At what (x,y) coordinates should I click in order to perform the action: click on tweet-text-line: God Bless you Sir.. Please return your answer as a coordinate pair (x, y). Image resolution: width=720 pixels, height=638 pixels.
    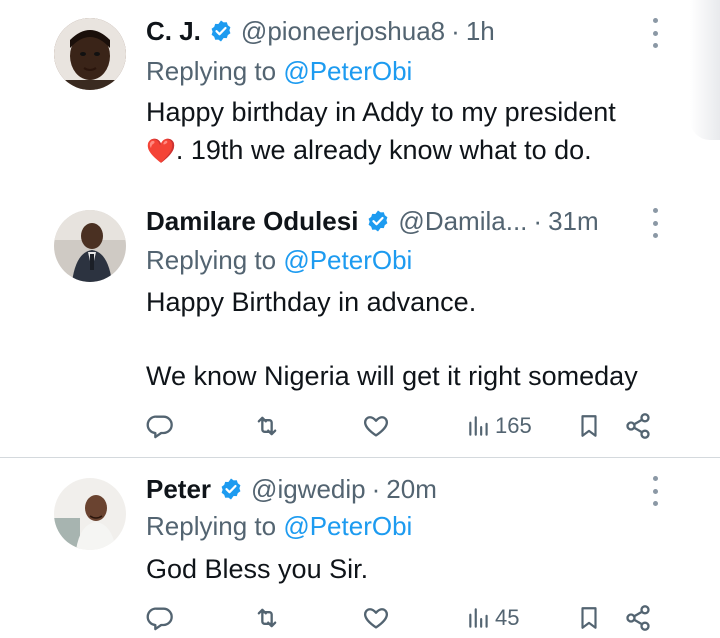
    Looking at the image, I should click on (257, 569).